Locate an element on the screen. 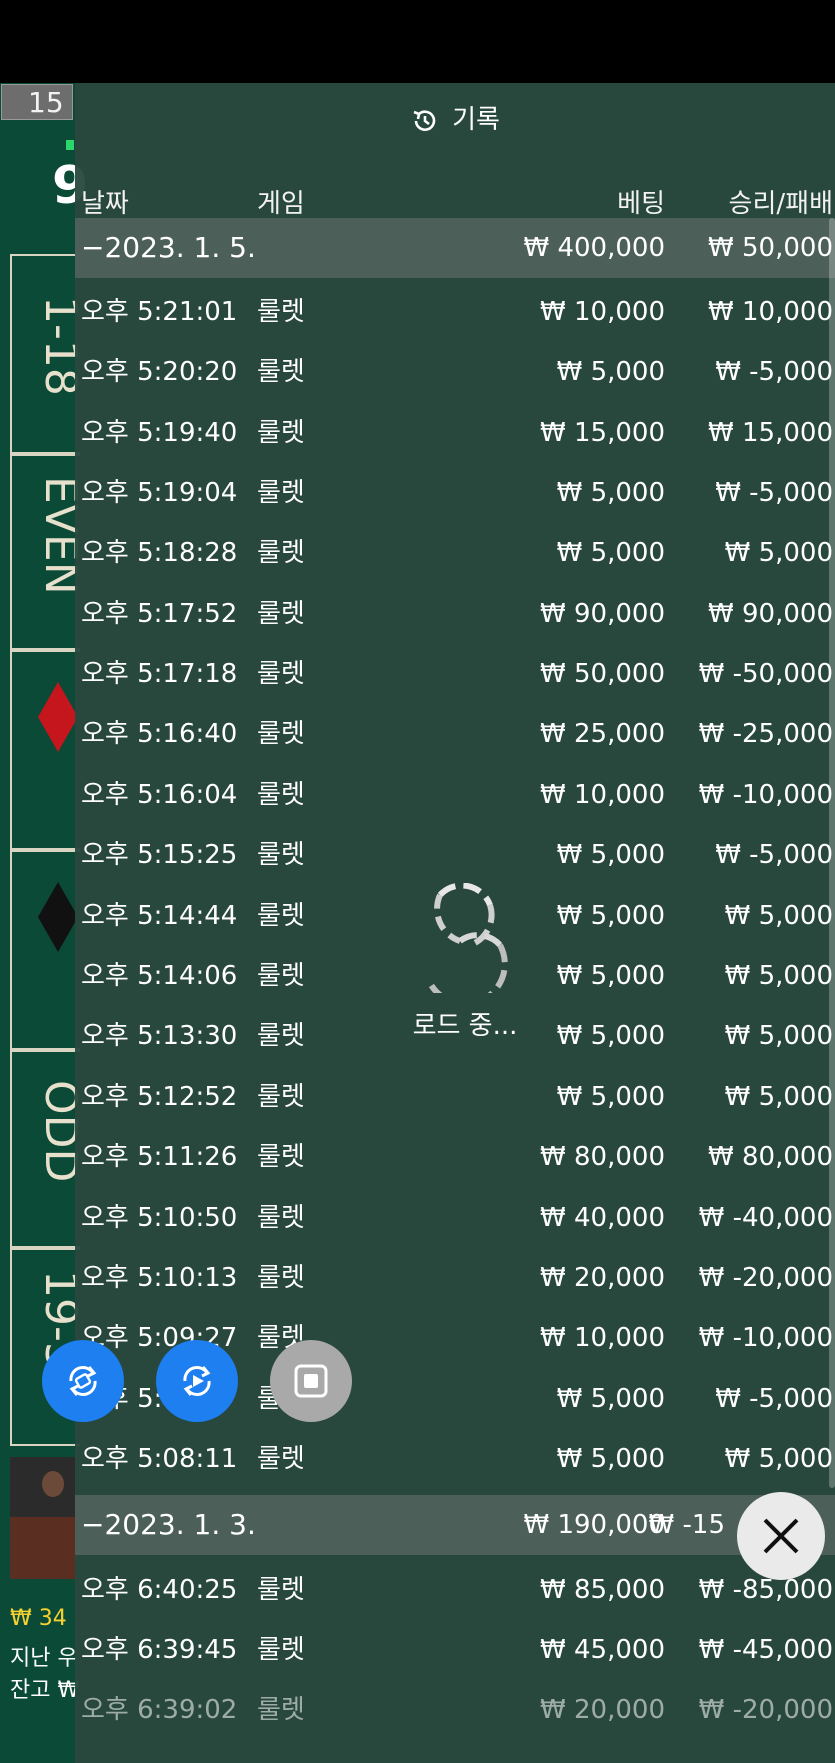  history-row: 오후 5:21:01 룰렛 ₩ 10,000 ₩ 10,000 is located at coordinates (455, 312).